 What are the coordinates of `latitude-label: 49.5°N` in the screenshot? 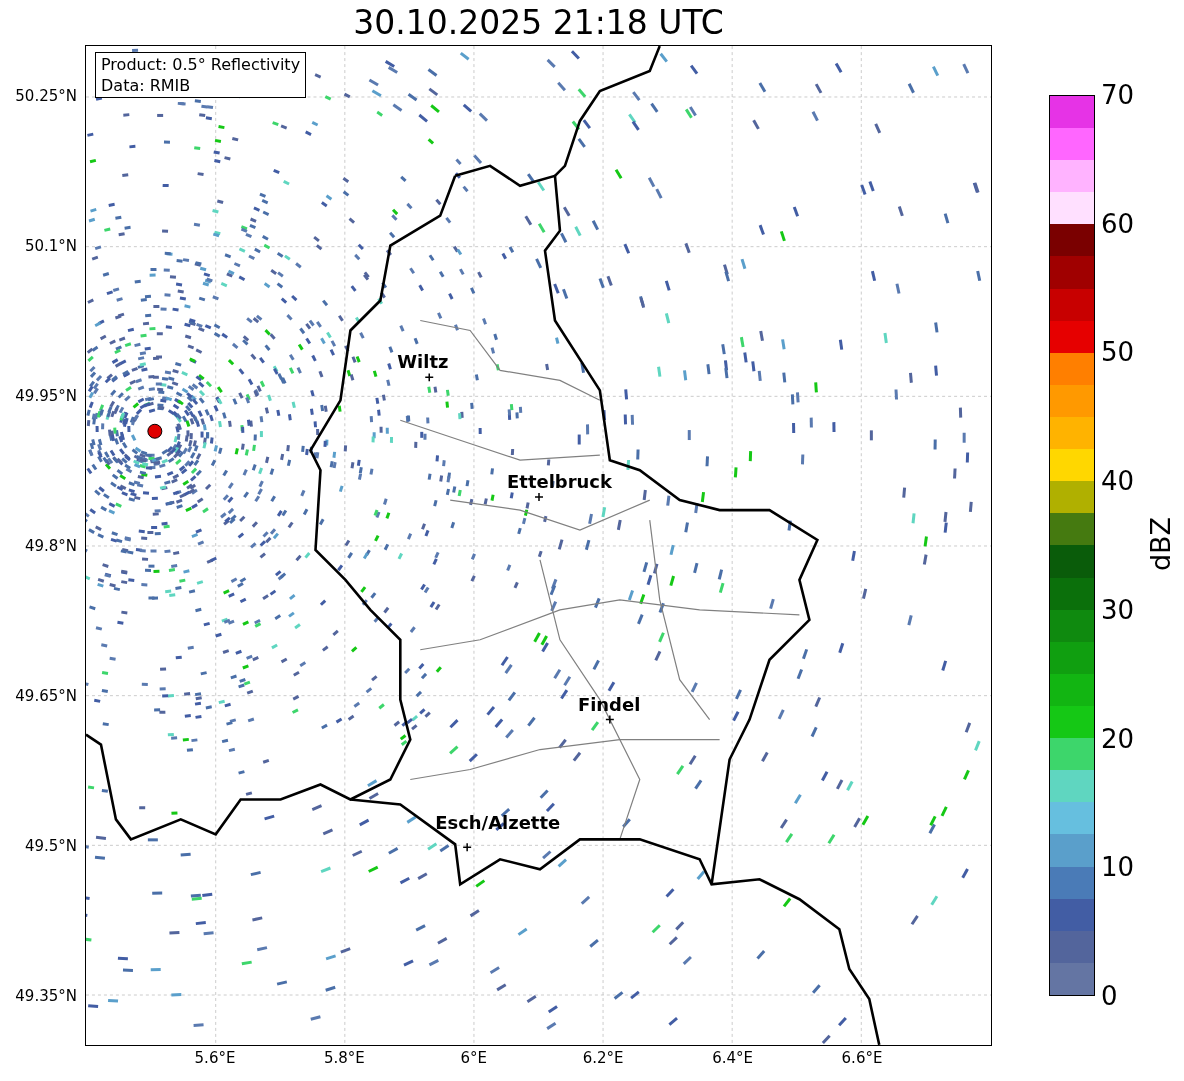 It's located at (50, 846).